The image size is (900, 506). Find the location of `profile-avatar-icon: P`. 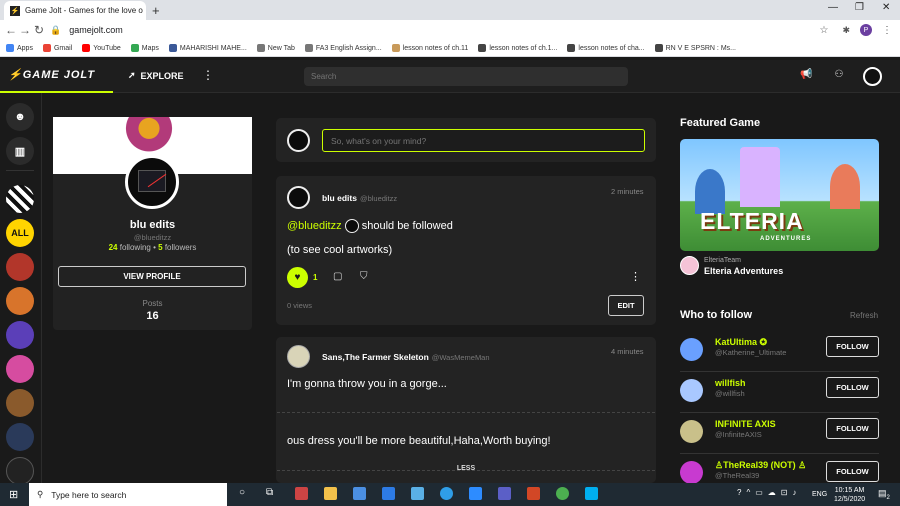

profile-avatar-icon: P is located at coordinates (866, 30).